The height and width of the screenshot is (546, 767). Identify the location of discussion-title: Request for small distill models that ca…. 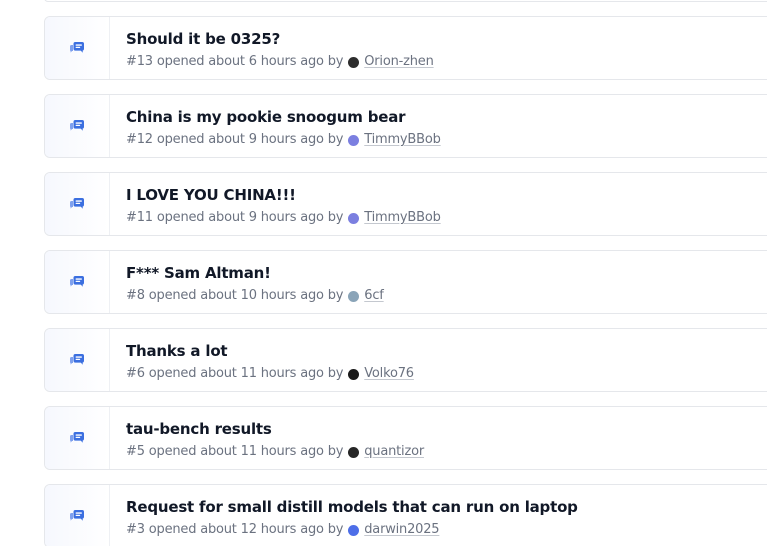
(352, 507).